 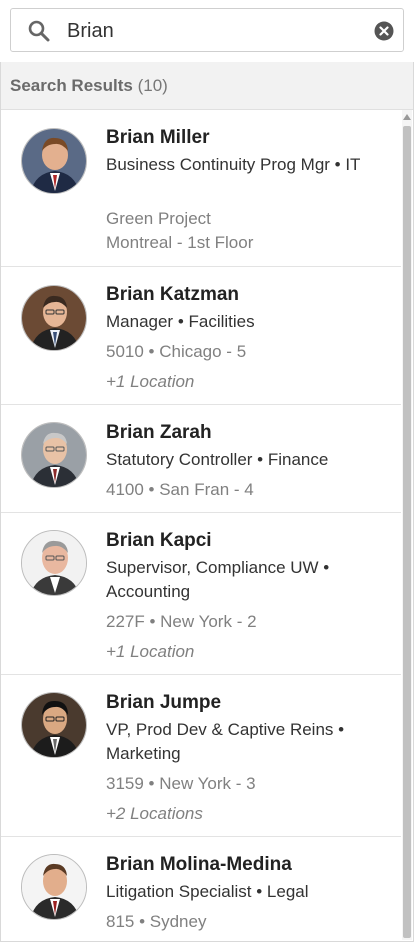 I want to click on extra-locations: +2 Locations, so click(x=154, y=814).